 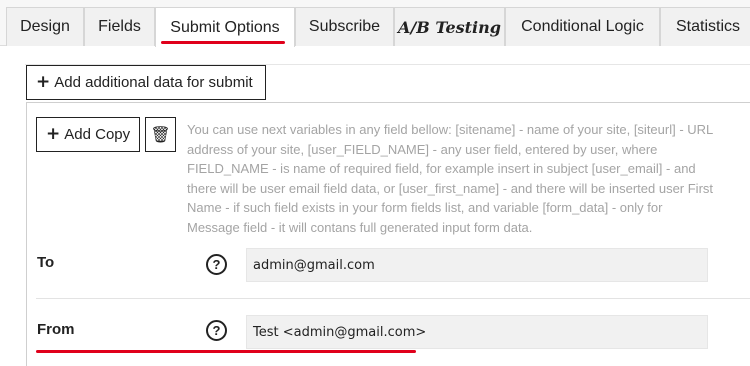 What do you see at coordinates (119, 26) in the screenshot?
I see `tab-fields: Fields` at bounding box center [119, 26].